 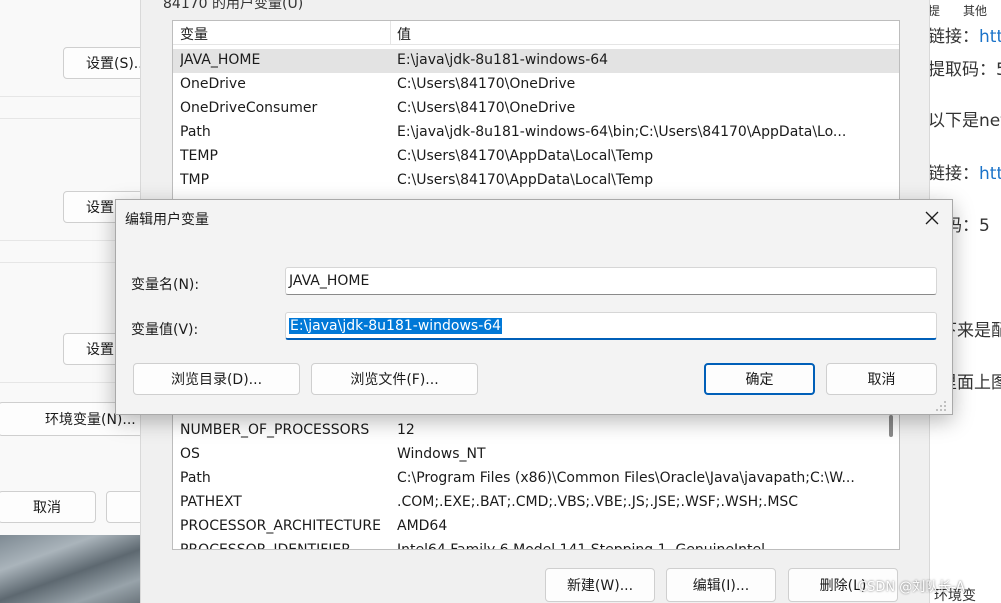 I want to click on table-row: TMP C:\Users\84170\AppData\Local\Temp, so click(x=536, y=181).